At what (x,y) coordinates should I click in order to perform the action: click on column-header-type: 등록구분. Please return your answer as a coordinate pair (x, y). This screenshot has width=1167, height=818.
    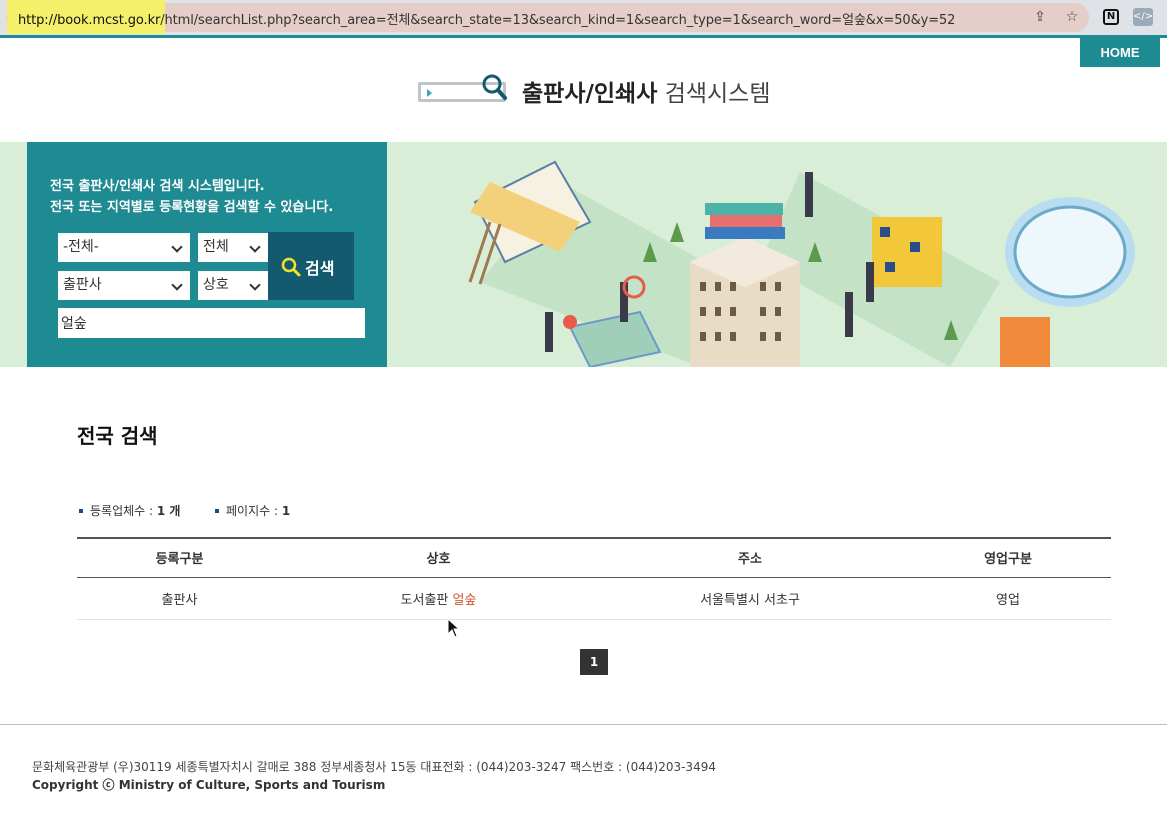
    Looking at the image, I should click on (179, 557).